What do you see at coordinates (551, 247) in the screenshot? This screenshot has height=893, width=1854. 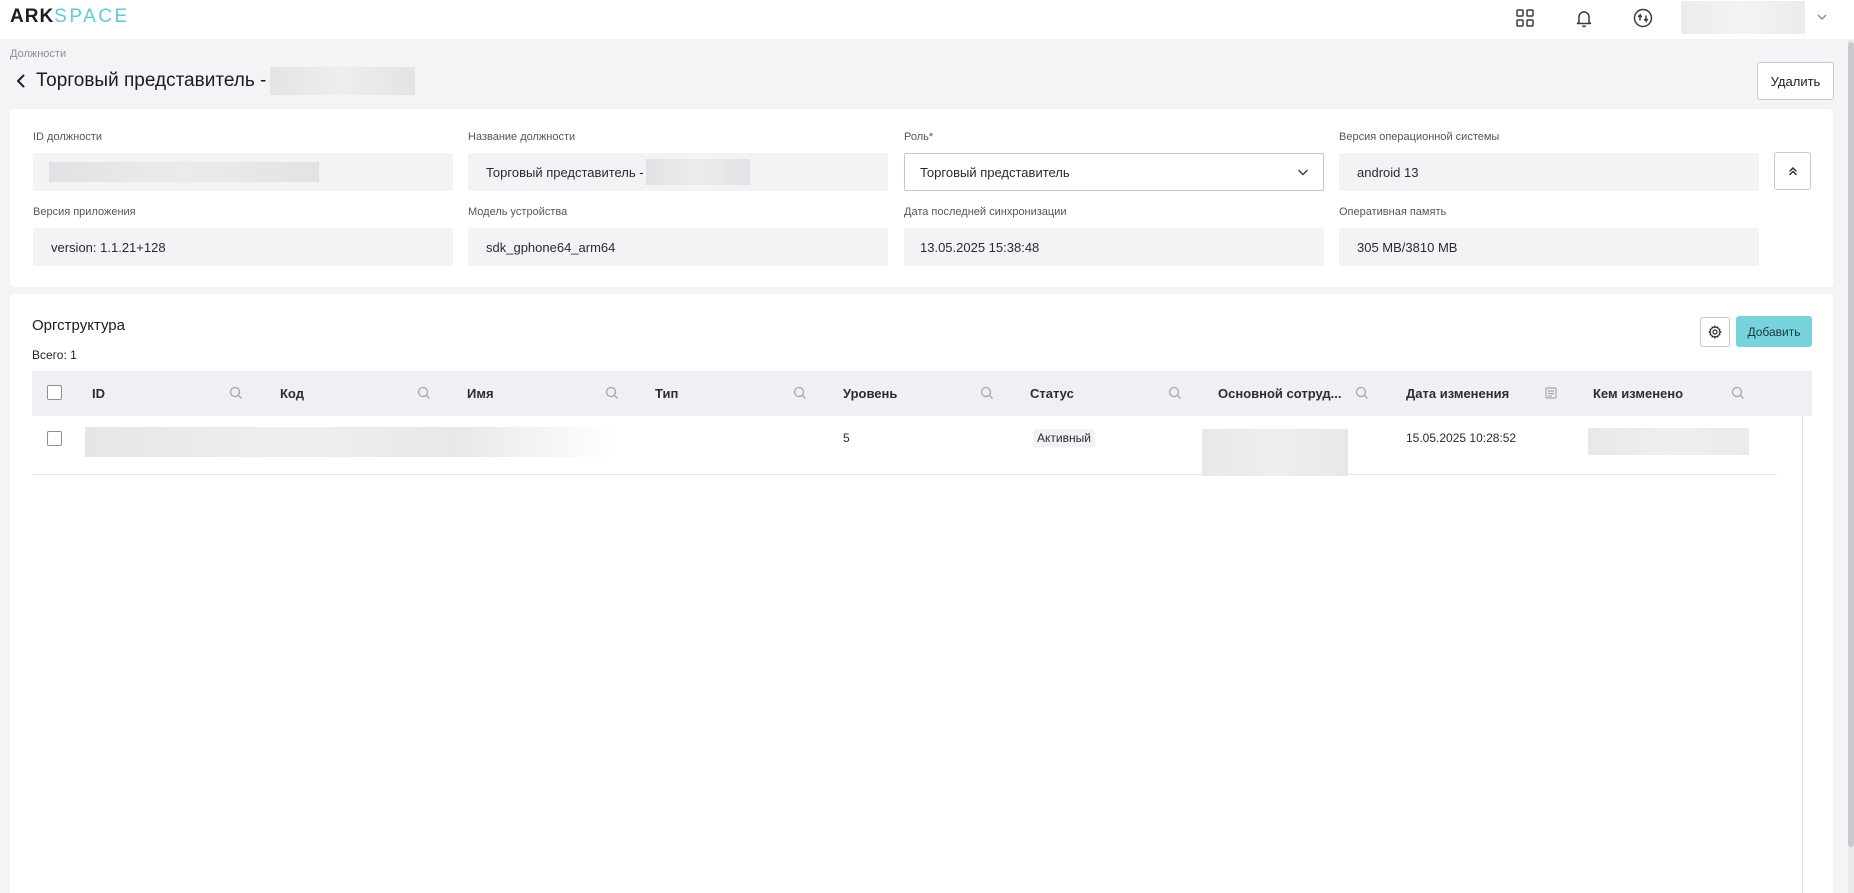 I see `device-model-value: sdk_gphone64_arm64` at bounding box center [551, 247].